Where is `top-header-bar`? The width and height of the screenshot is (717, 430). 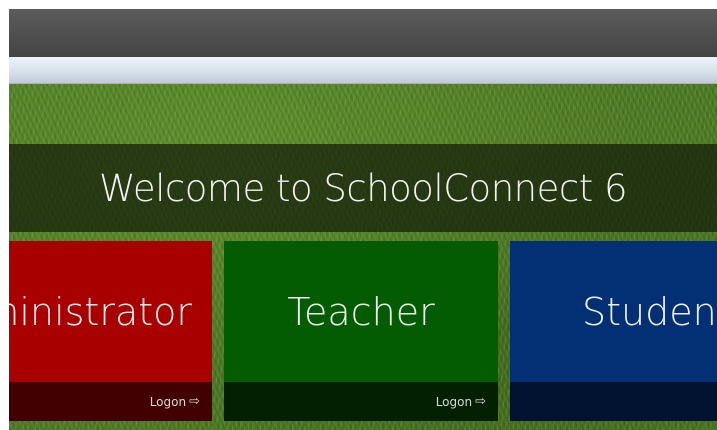
top-header-bar is located at coordinates (363, 33).